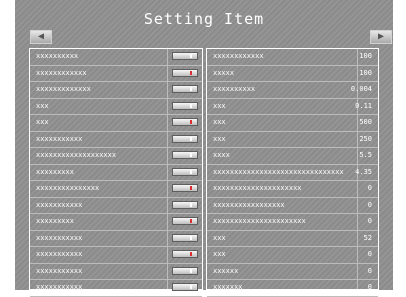  What do you see at coordinates (292, 57) in the screenshot?
I see `setting-row: xxxxxxxxxxxx 100` at bounding box center [292, 57].